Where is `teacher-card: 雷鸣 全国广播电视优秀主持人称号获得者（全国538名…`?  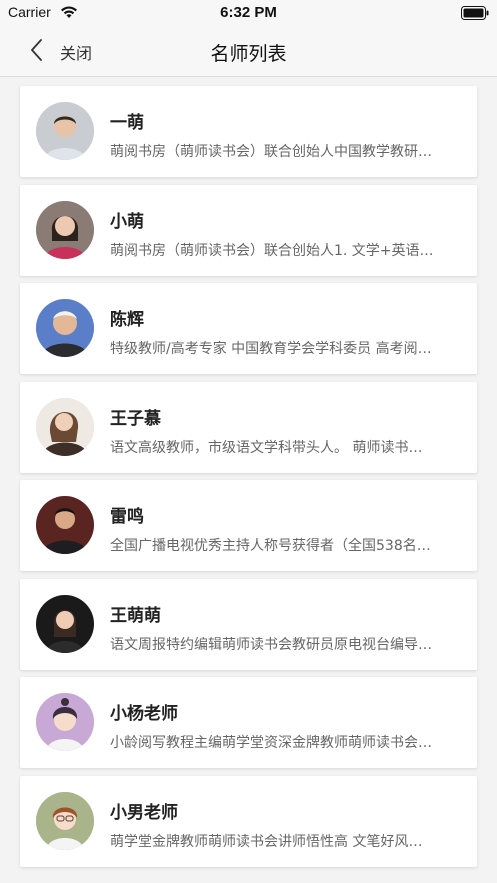 teacher-card: 雷鸣 全国广播电视优秀主持人称号获得者（全国538名… is located at coordinates (248, 525).